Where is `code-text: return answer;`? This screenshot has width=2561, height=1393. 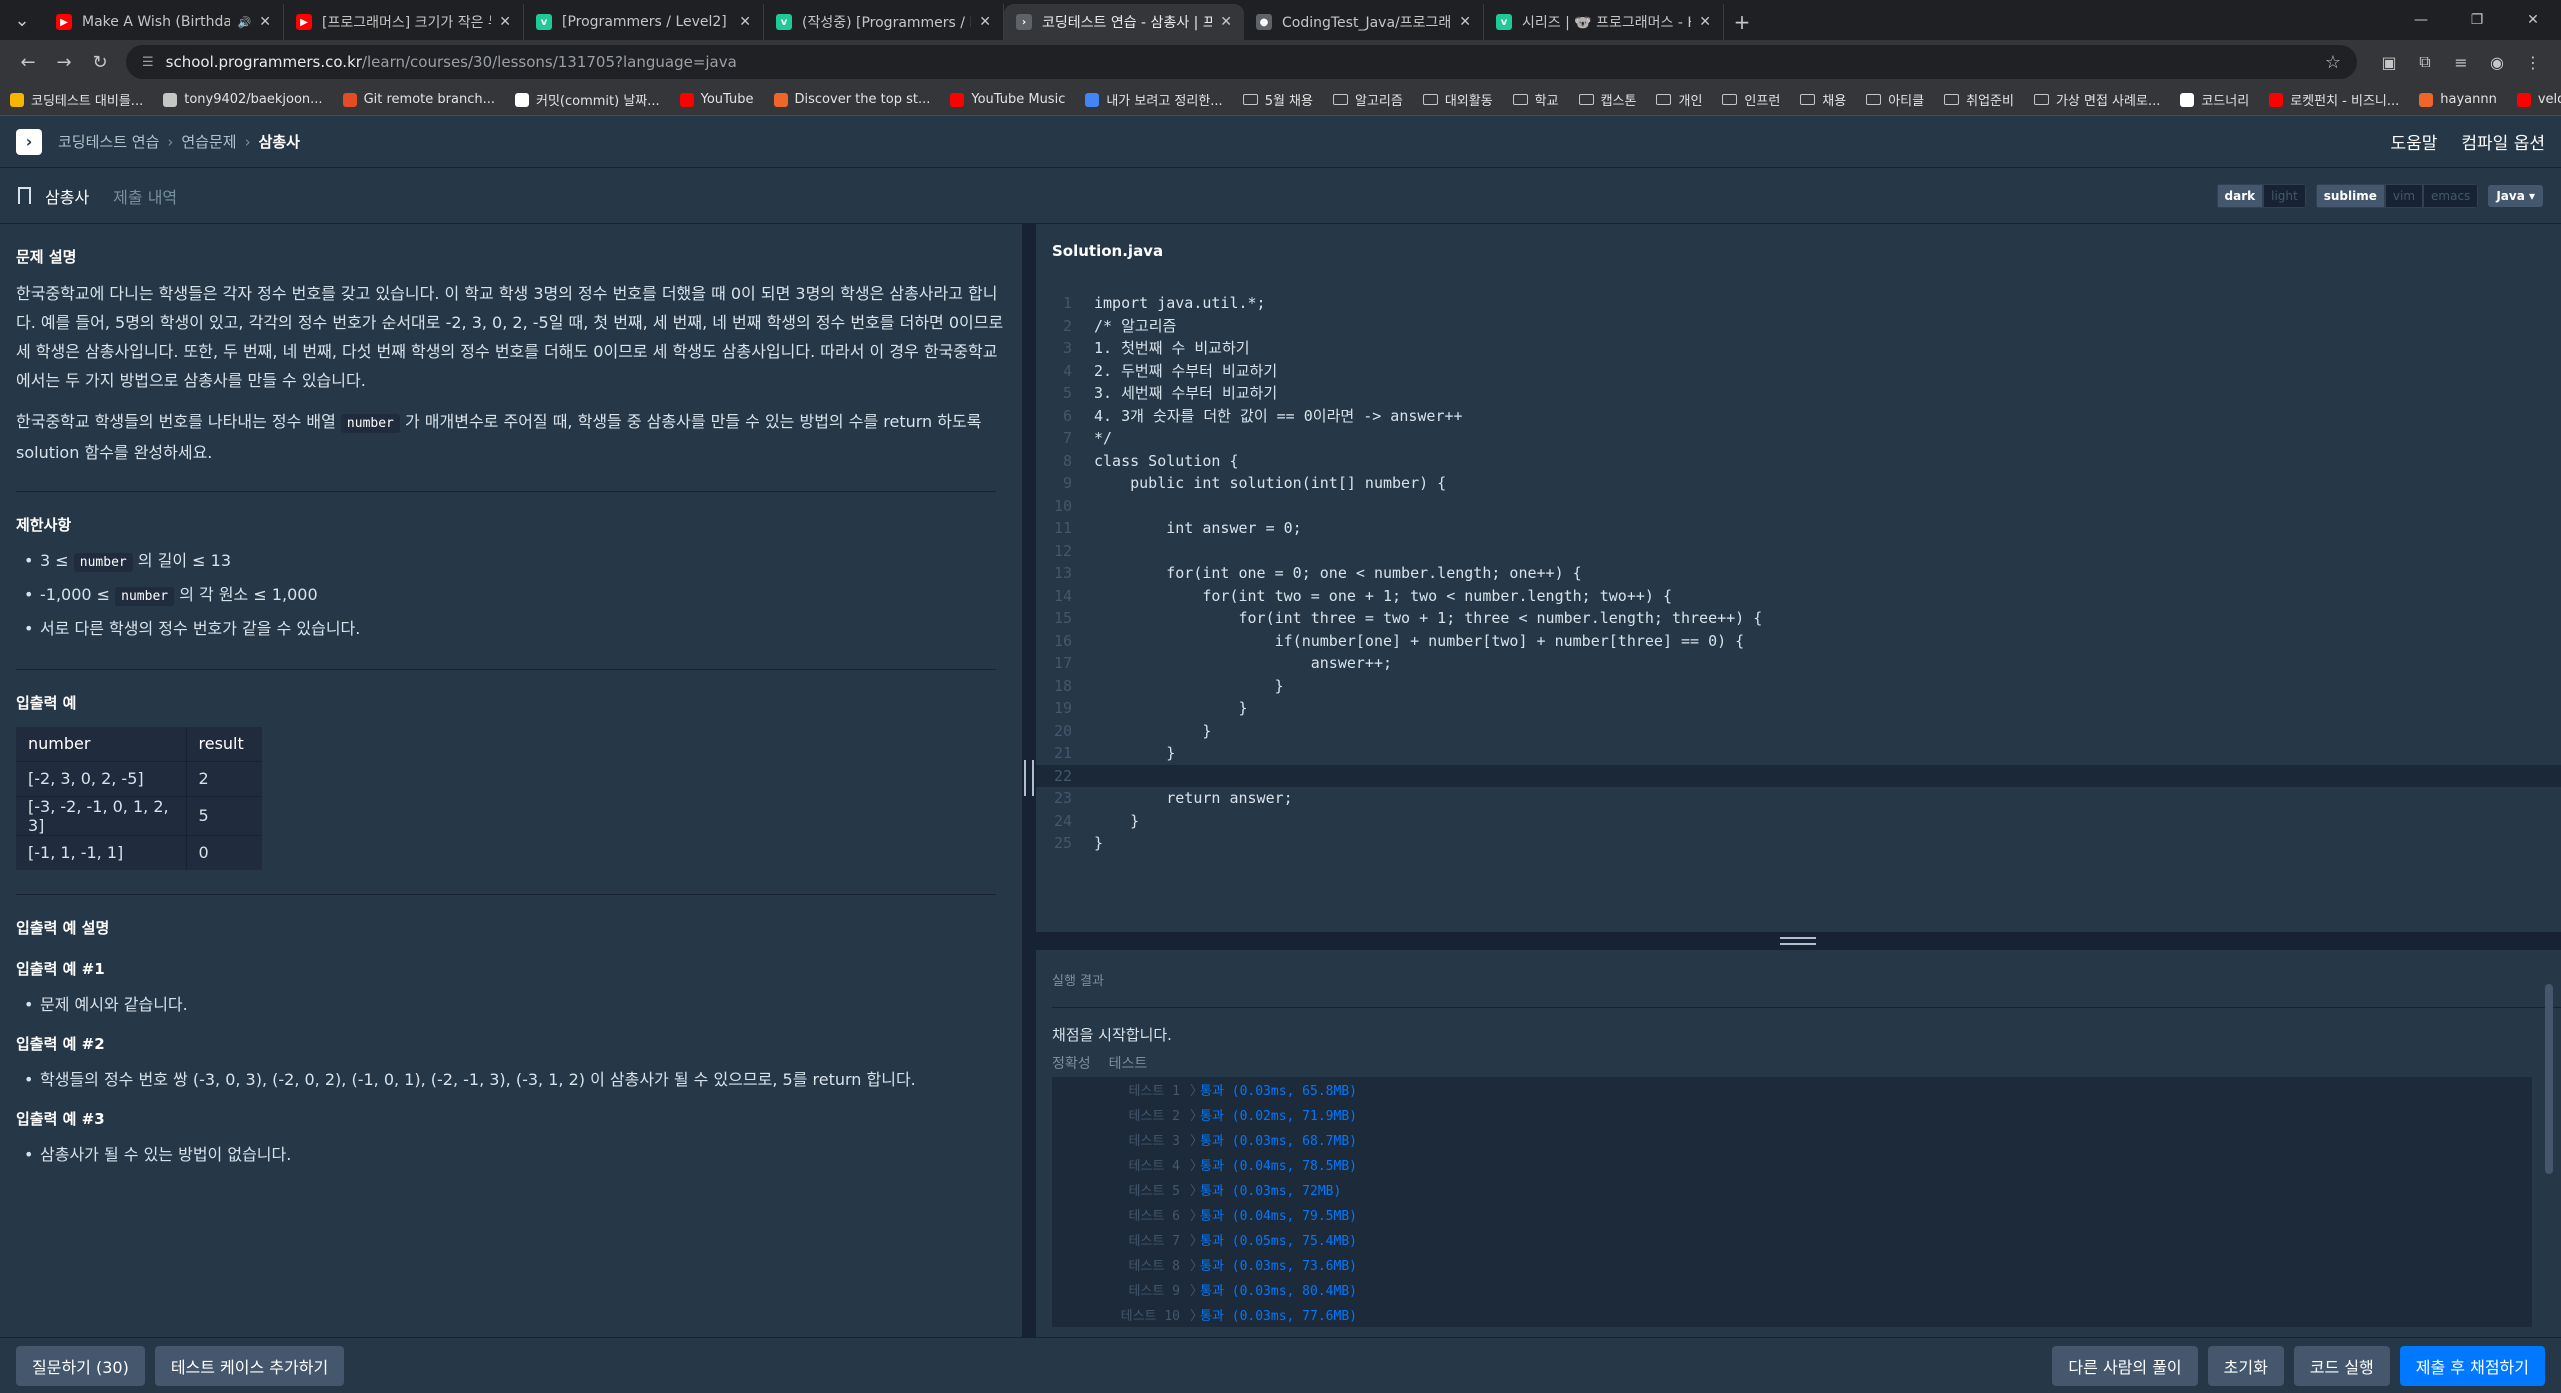 code-text: return answer; is located at coordinates (1193, 798).